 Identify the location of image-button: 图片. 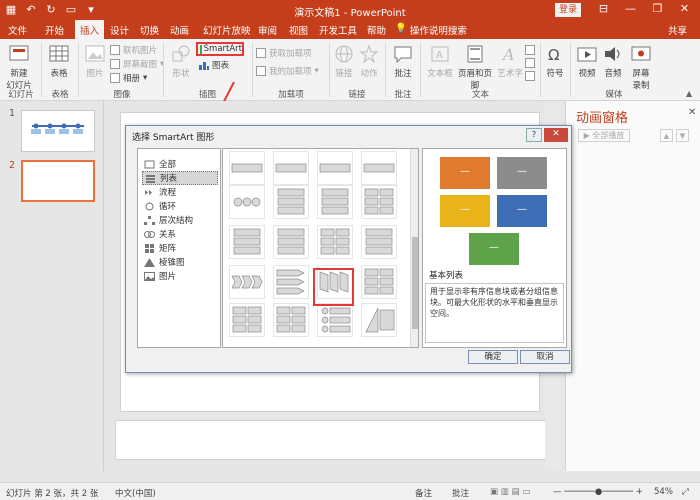
(95, 61).